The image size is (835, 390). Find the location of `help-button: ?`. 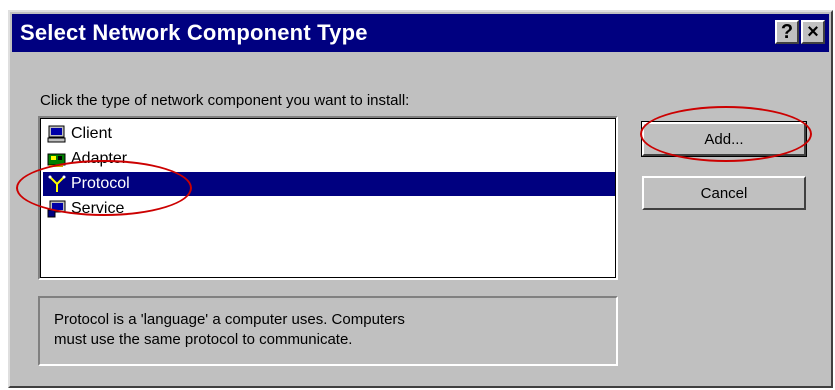

help-button: ? is located at coordinates (787, 32).